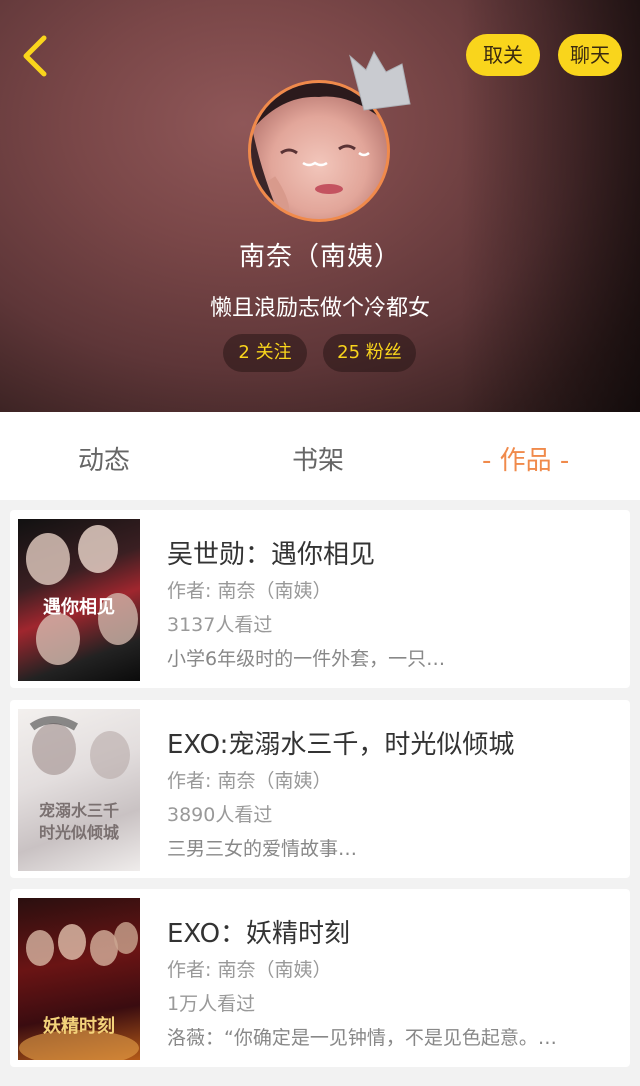 This screenshot has width=640, height=1086. I want to click on book-cover: 妖精时刻, so click(79, 979).